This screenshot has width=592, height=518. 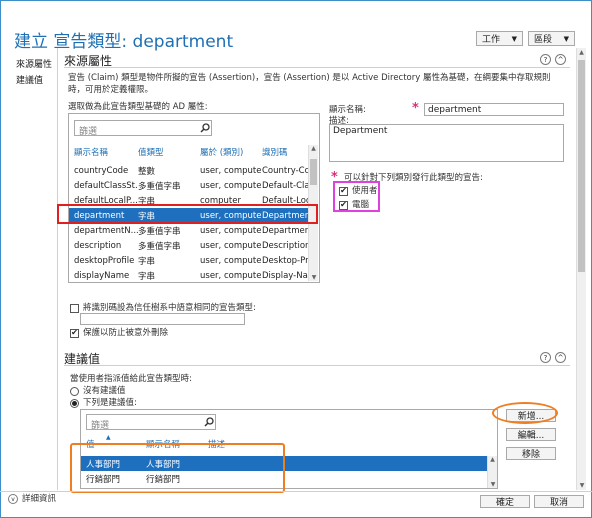 I want to click on page-title: 建立 宣告類型: department, so click(x=124, y=42).